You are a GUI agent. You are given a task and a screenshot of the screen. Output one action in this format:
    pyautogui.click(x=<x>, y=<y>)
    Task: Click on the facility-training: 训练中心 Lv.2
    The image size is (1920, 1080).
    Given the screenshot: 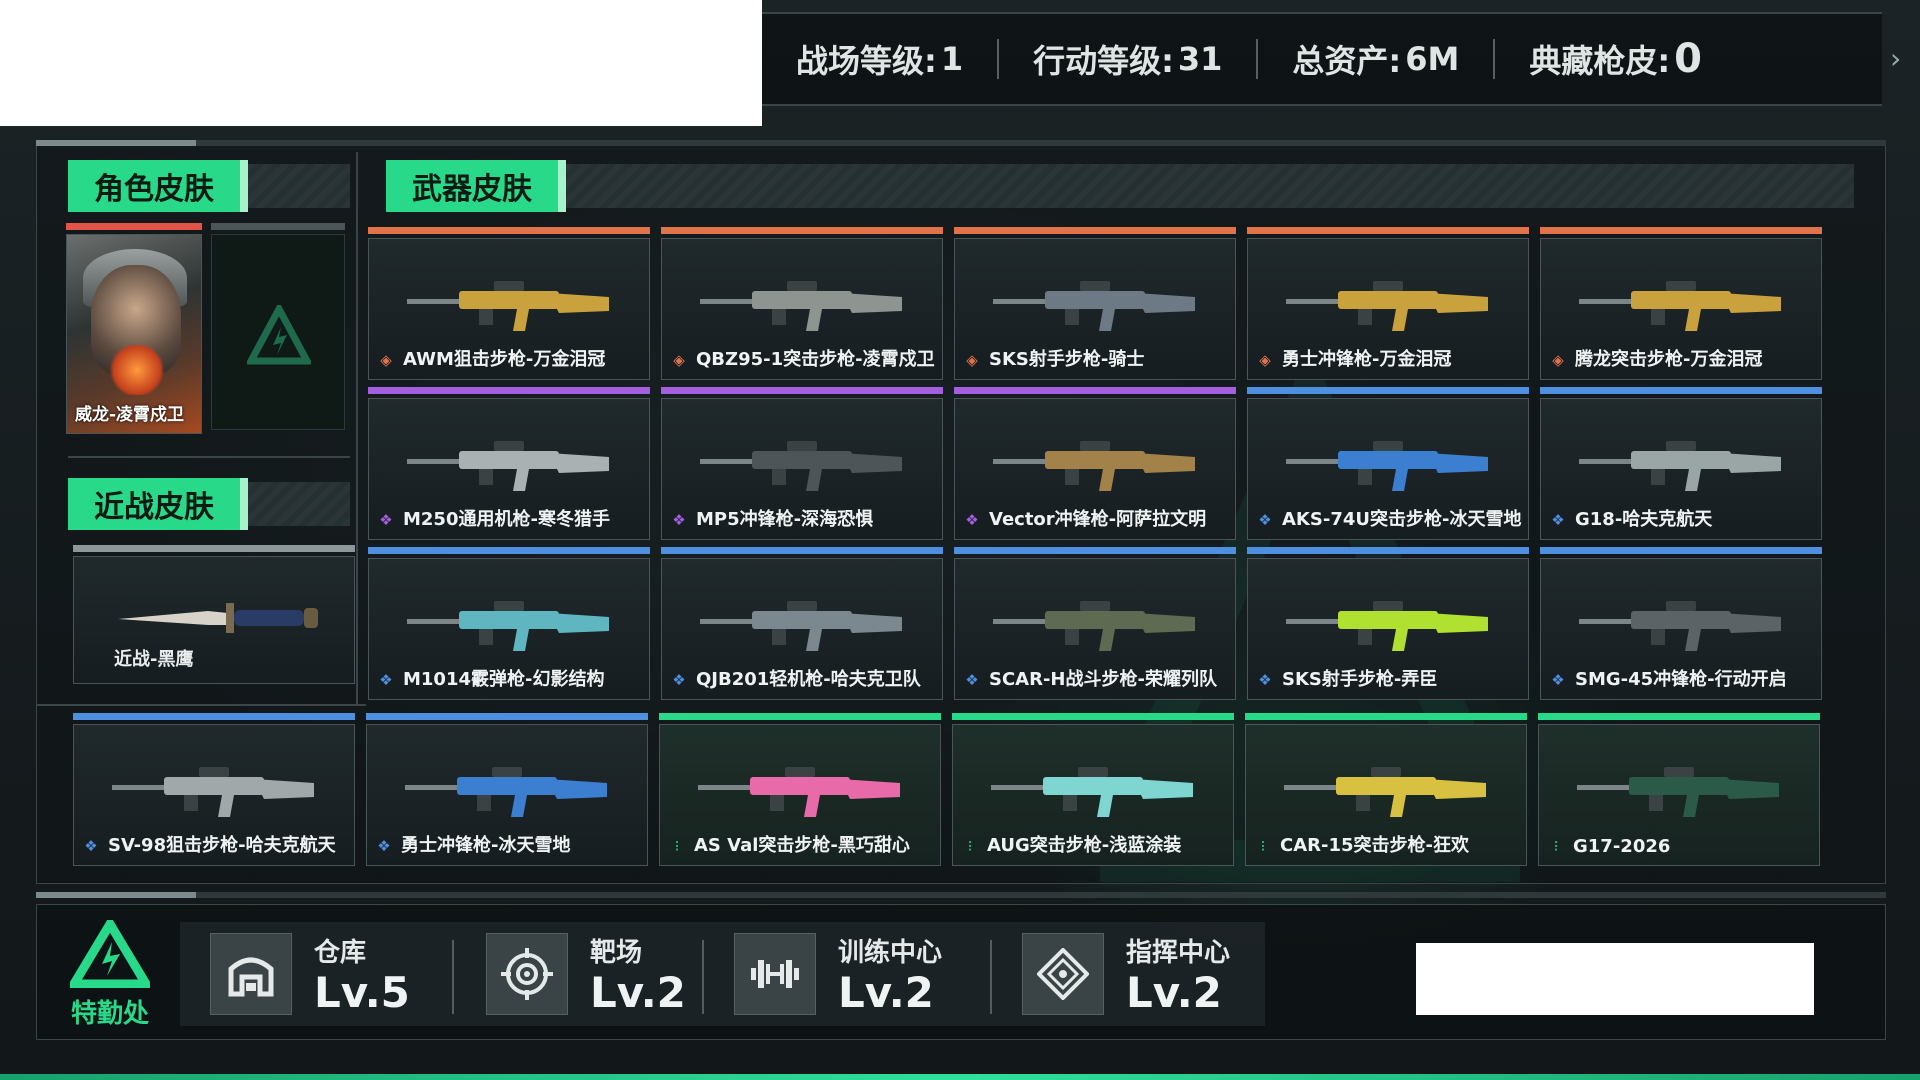 What is the action you would take?
    pyautogui.click(x=838, y=974)
    